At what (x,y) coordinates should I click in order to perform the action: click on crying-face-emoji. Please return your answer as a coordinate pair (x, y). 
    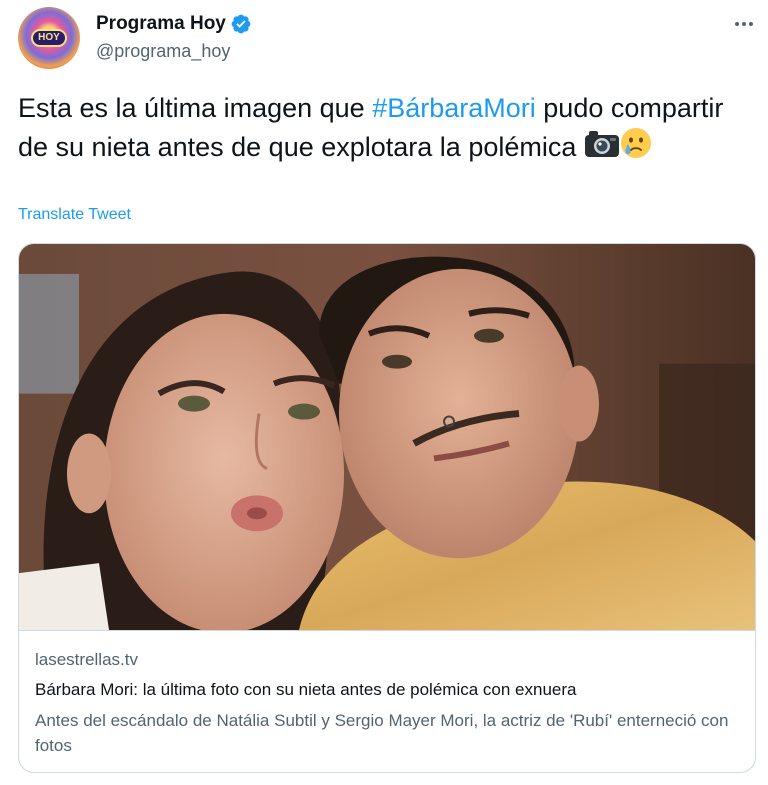
    Looking at the image, I should click on (635, 143).